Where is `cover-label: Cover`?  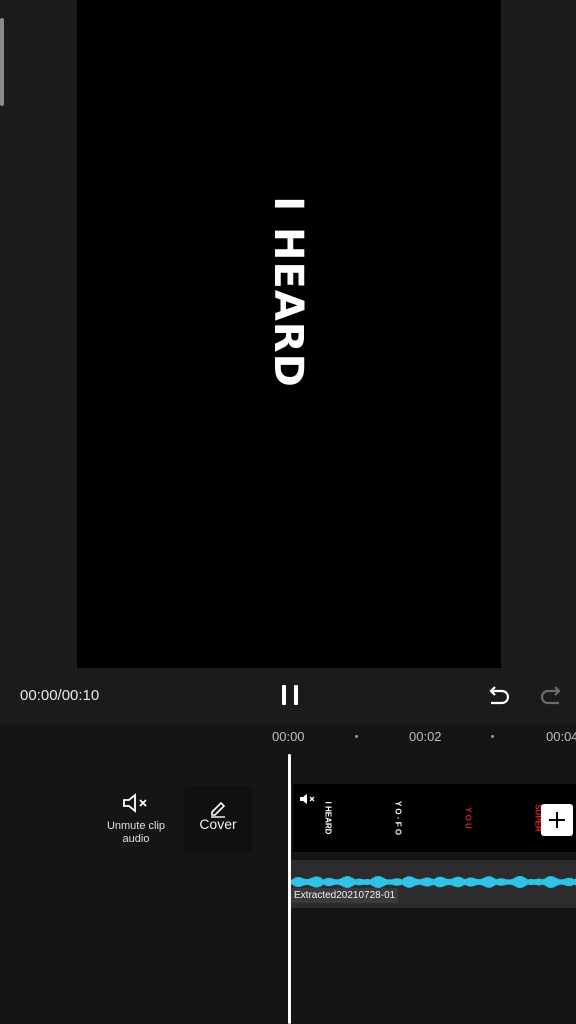
cover-label: Cover is located at coordinates (218, 824).